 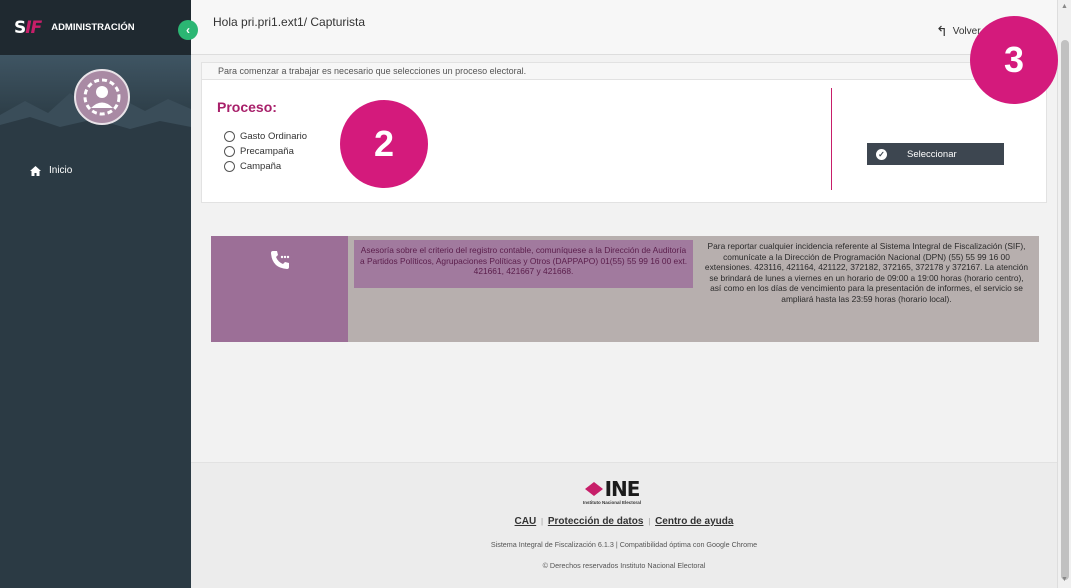 What do you see at coordinates (1064, 579) in the screenshot?
I see `scroll-down-icon: ▼` at bounding box center [1064, 579].